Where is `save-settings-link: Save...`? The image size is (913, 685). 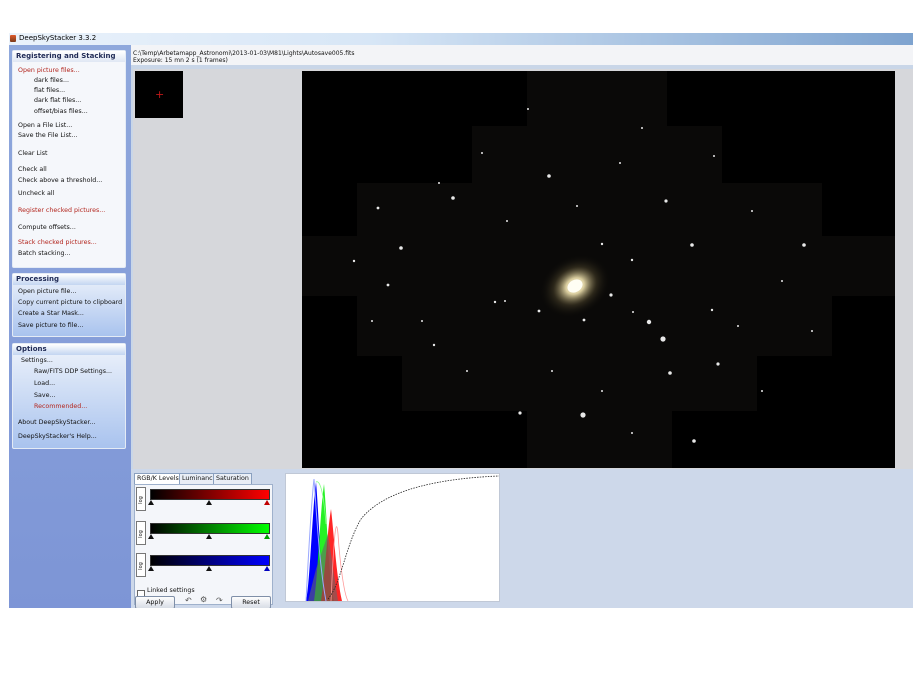 save-settings-link: Save... is located at coordinates (44, 395).